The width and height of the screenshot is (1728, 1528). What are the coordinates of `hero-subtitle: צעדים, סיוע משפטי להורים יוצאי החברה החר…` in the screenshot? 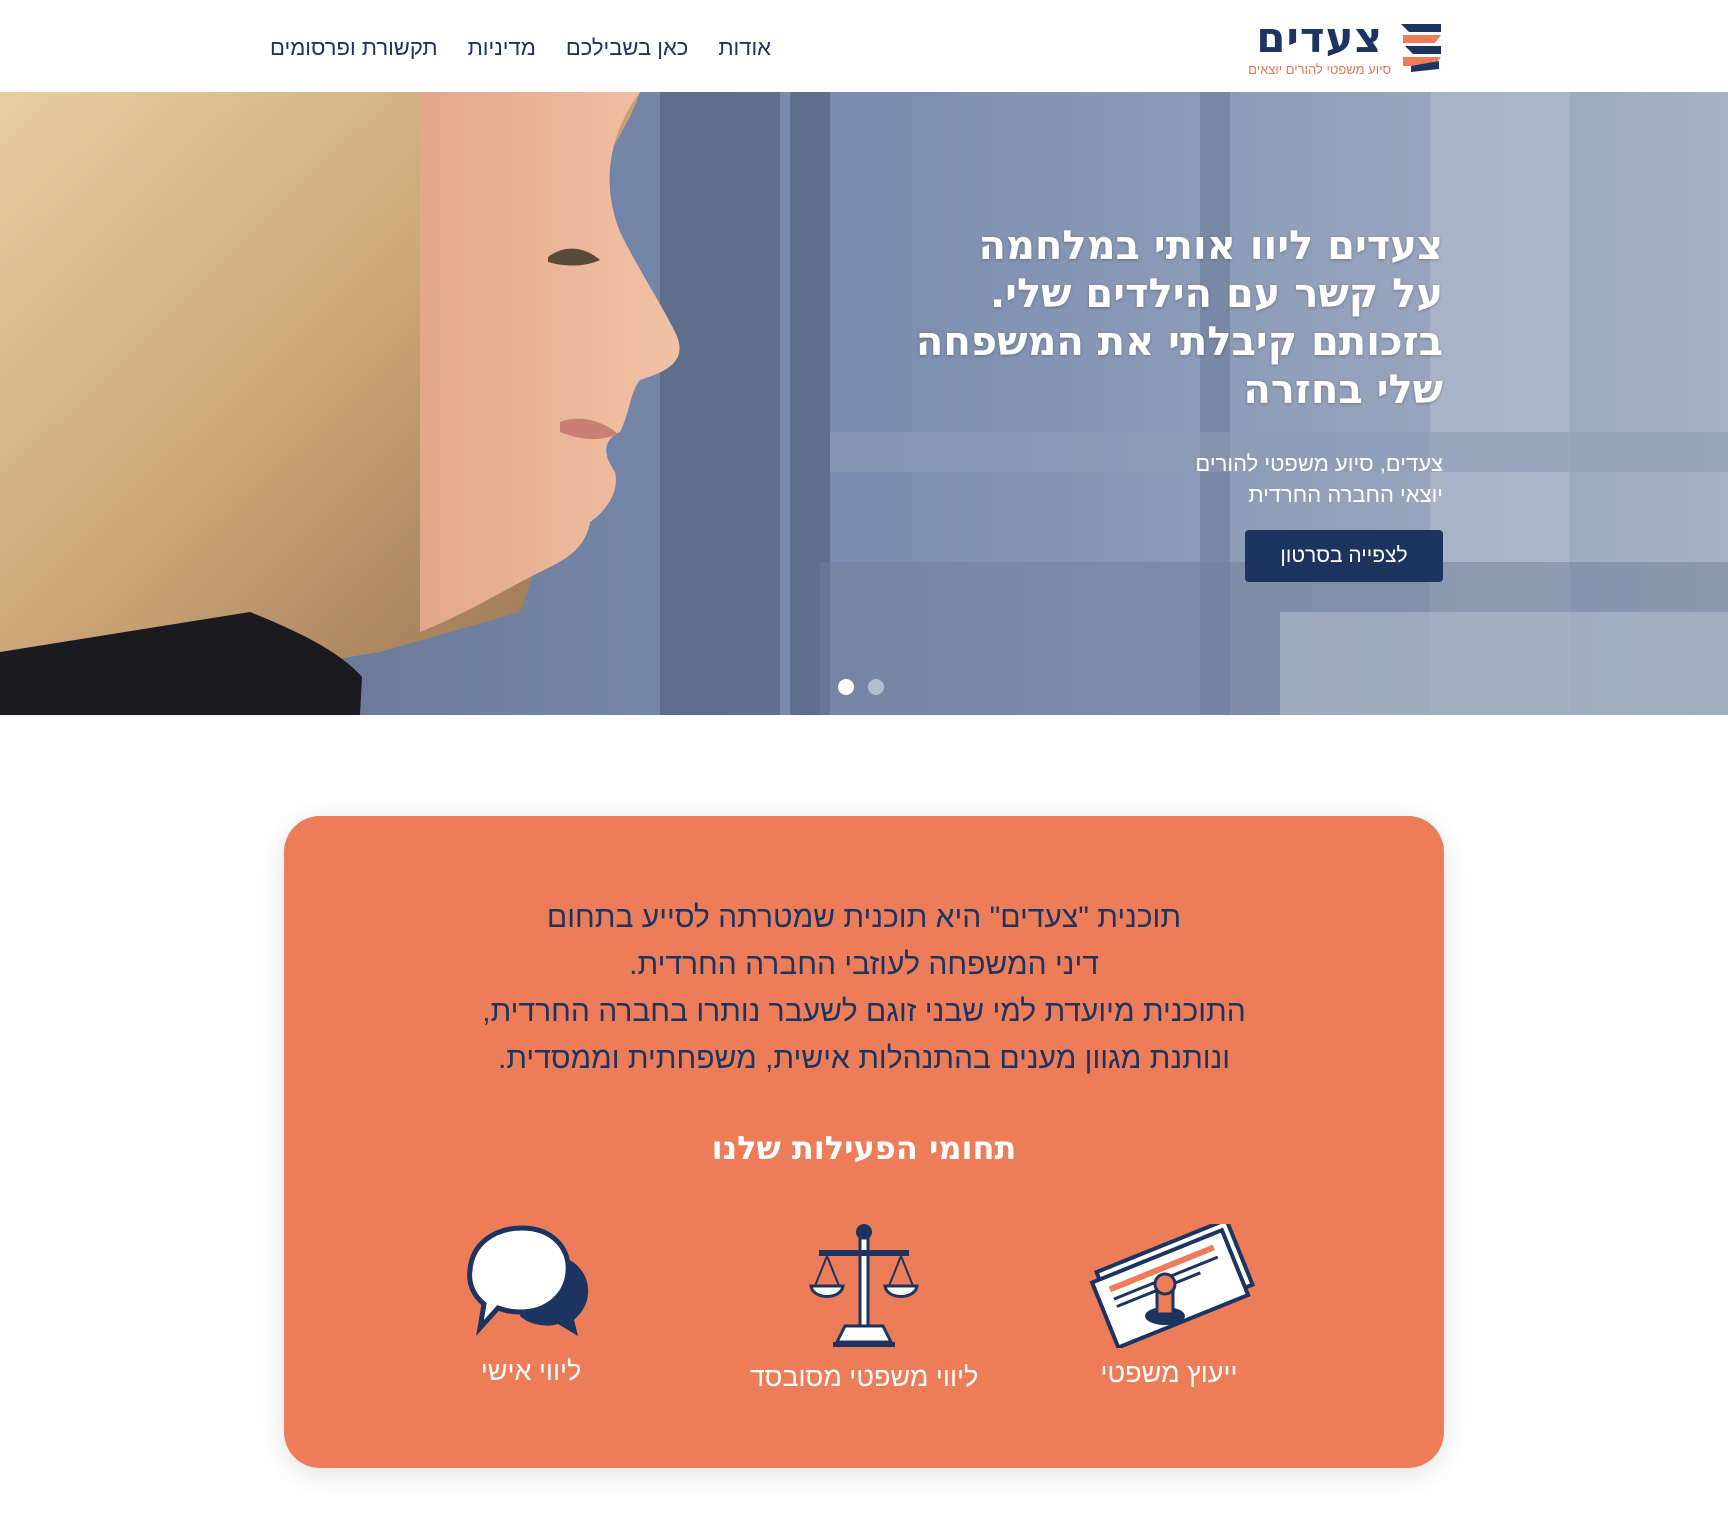 It's located at (1313, 479).